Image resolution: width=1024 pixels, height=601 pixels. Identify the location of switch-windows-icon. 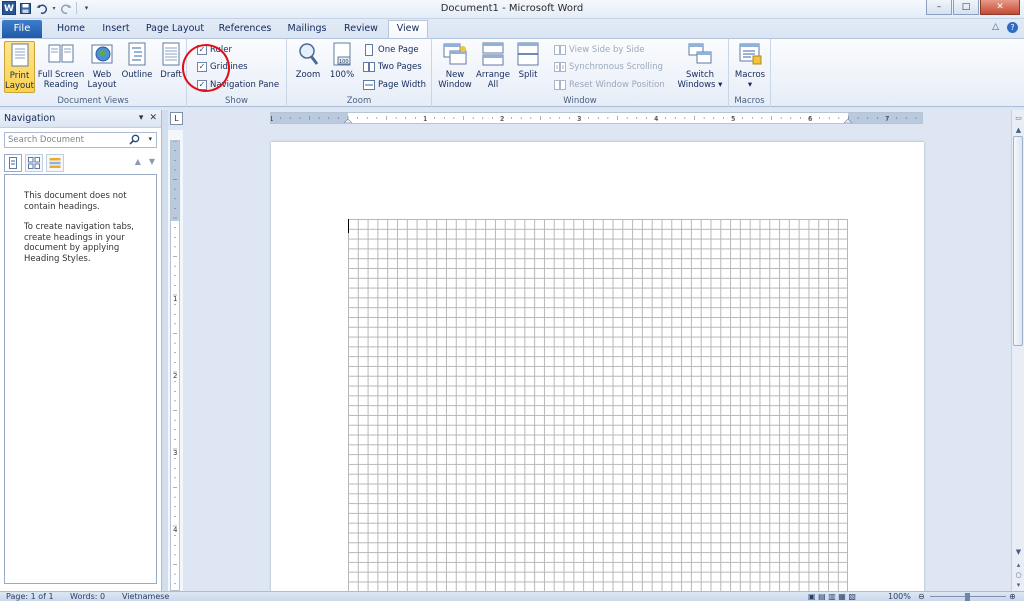
(700, 53).